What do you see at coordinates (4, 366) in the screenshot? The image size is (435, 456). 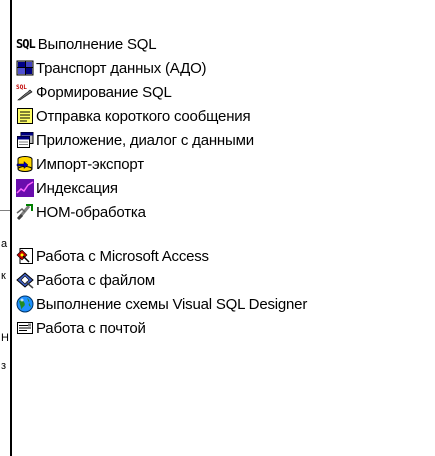 I see `strip-glyph: з` at bounding box center [4, 366].